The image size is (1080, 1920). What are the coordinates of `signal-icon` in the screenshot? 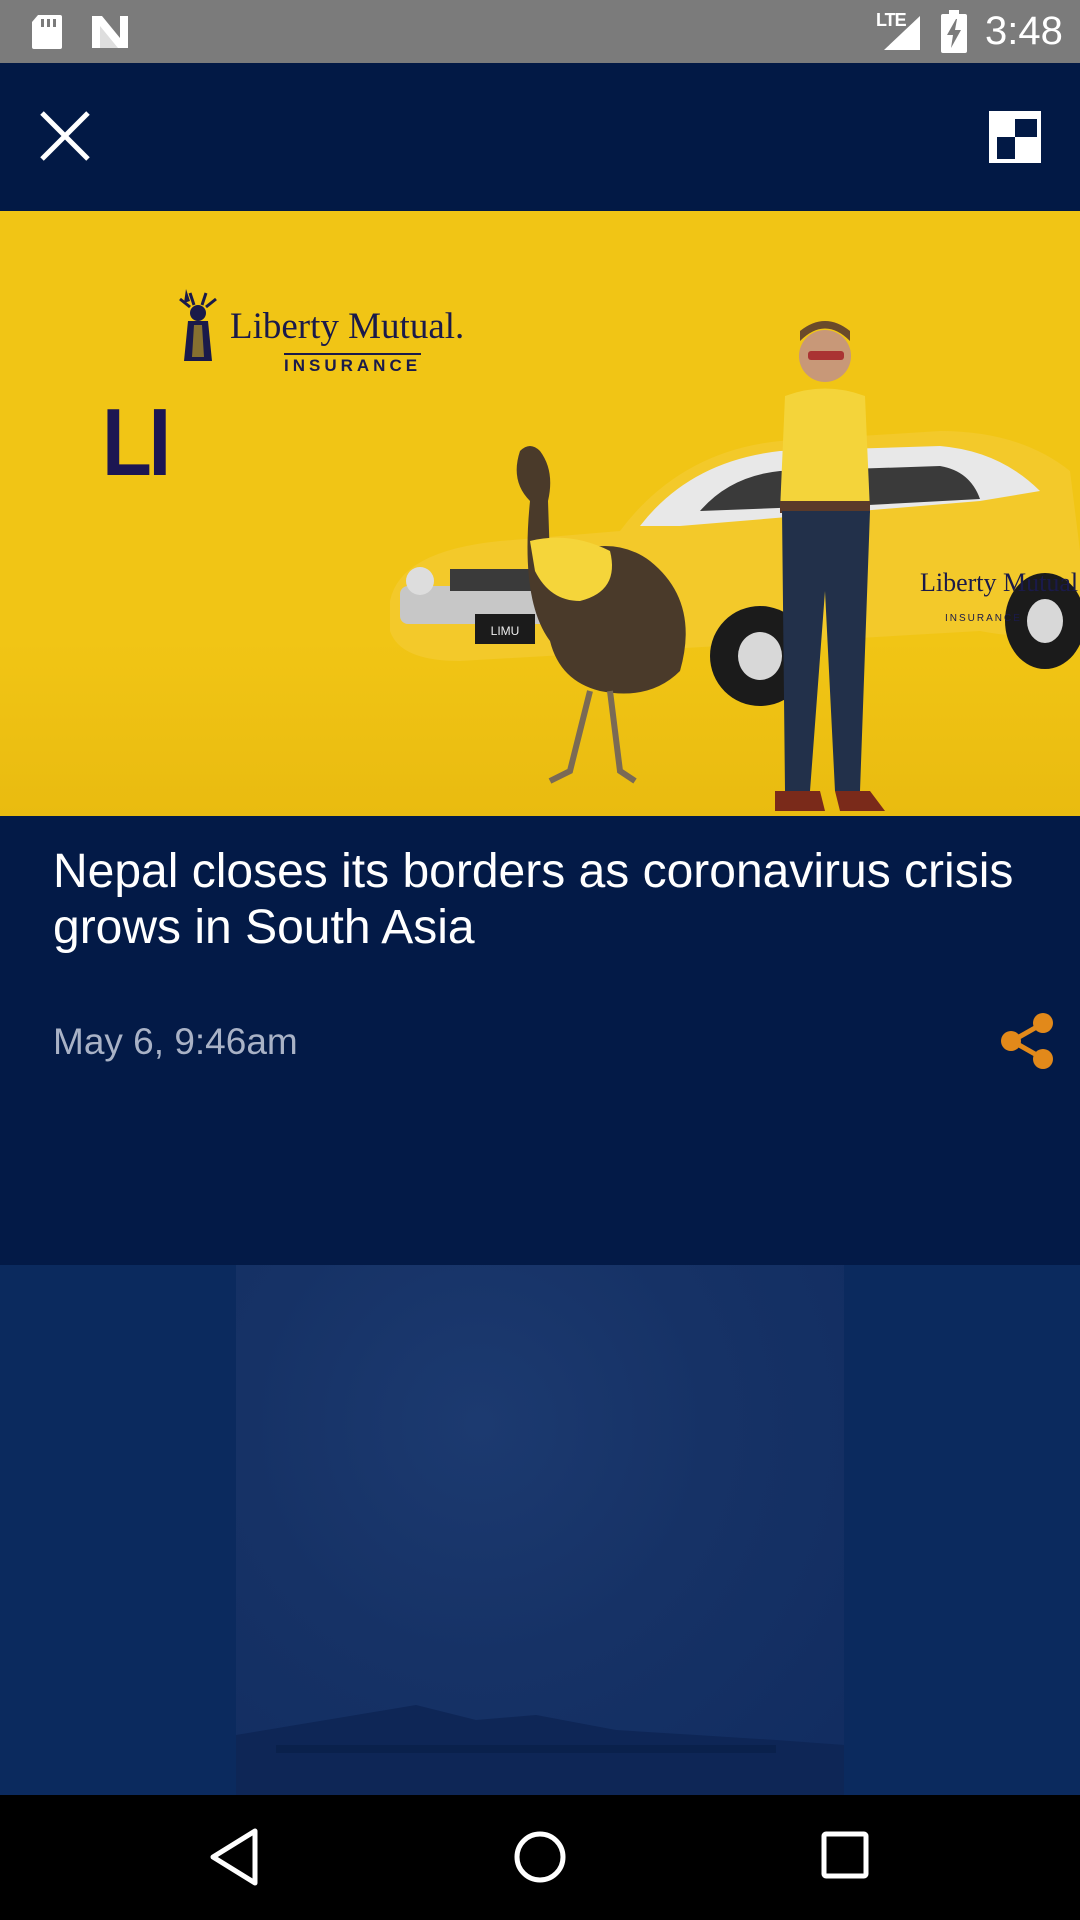 It's located at (902, 33).